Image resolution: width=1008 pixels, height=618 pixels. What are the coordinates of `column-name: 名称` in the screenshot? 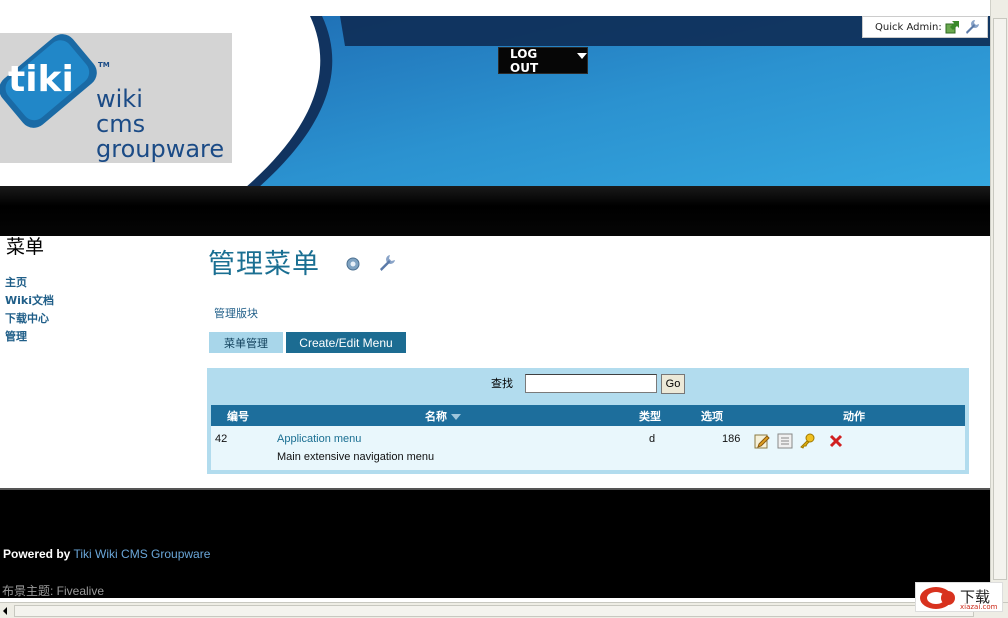 It's located at (443, 416).